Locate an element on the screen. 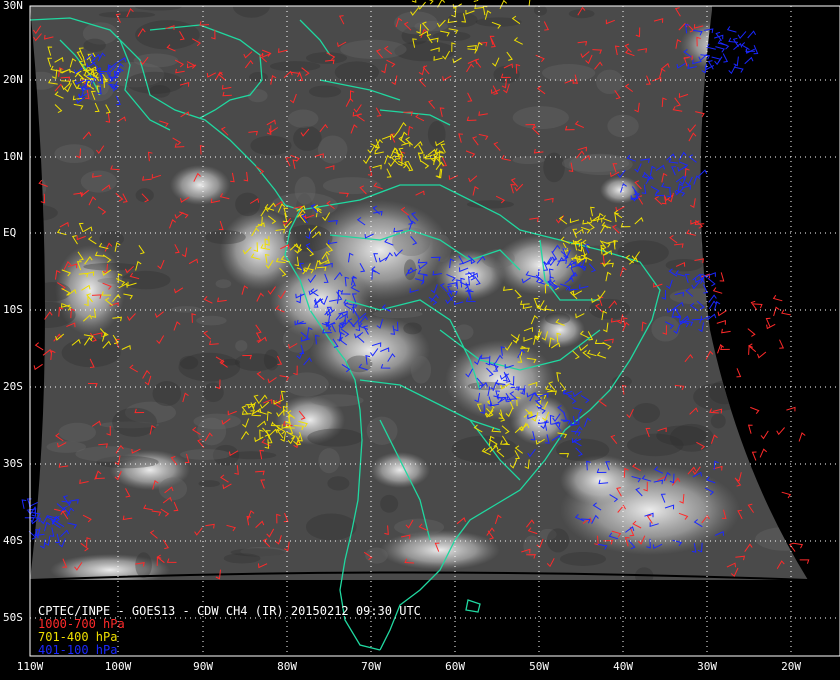  latitude-label: 10N is located at coordinates (13, 156).